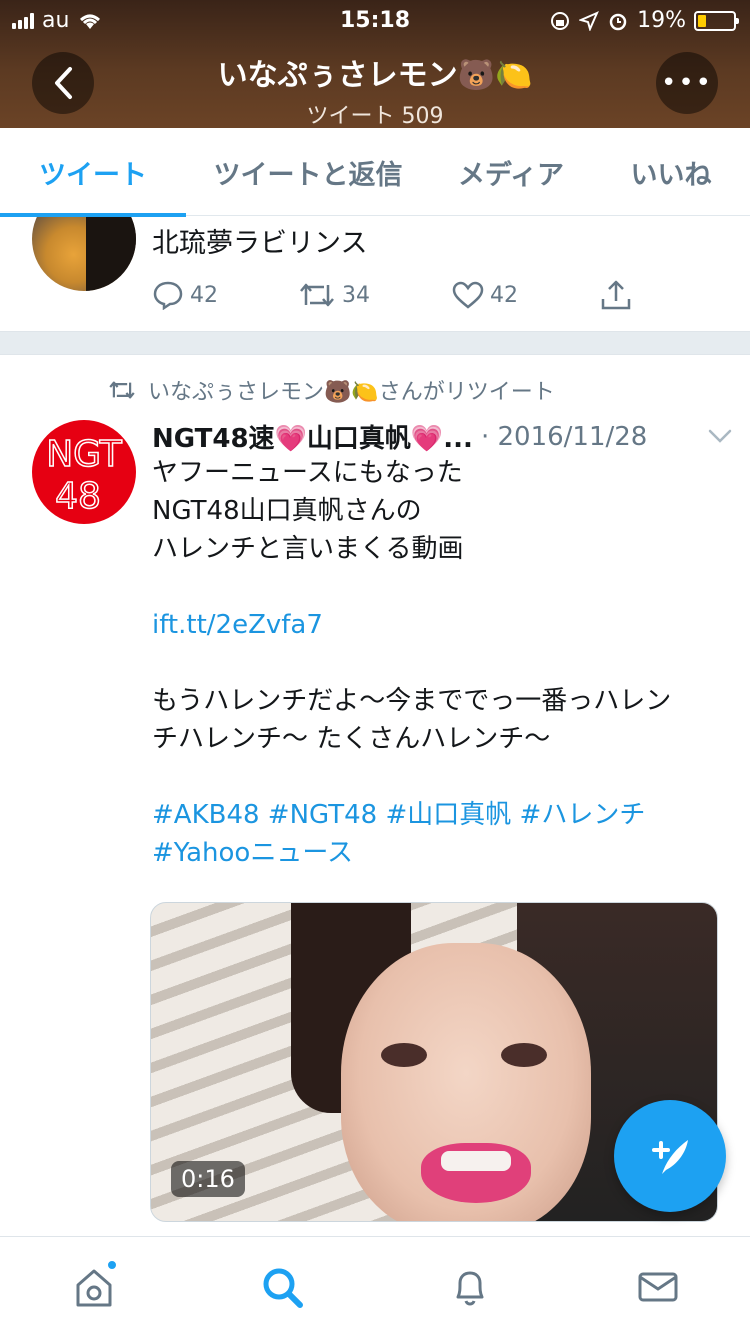  I want to click on hashtags: #AKB48 #NGT48 #山口真帆 #ハレンチ, so click(437, 815).